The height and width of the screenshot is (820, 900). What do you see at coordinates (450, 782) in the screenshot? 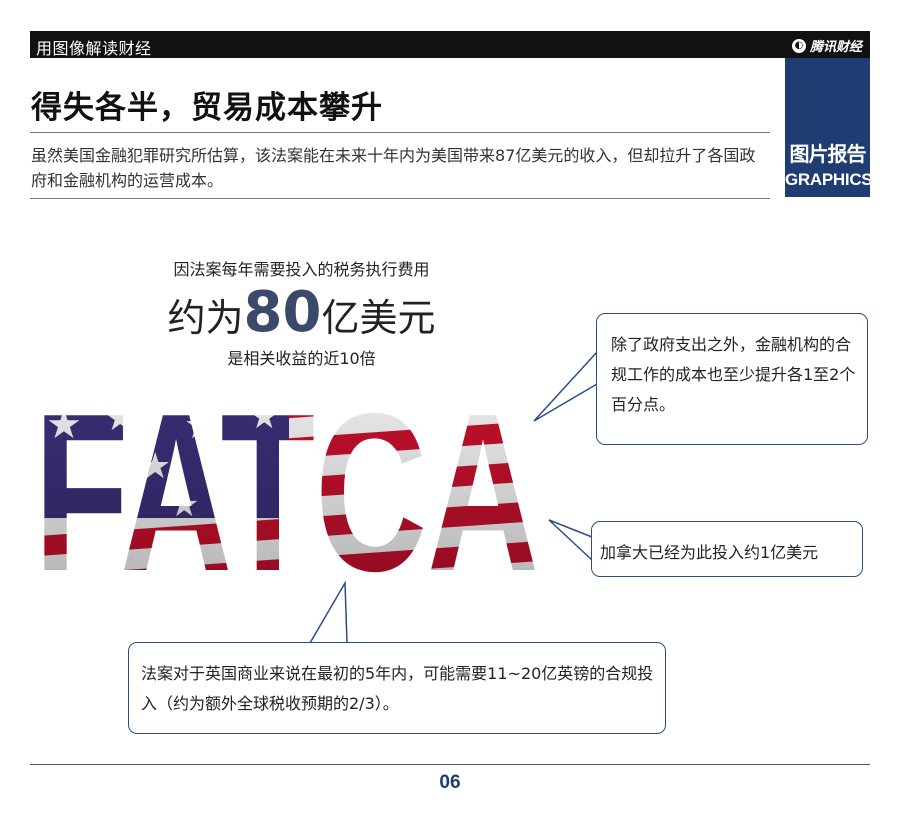
I see `page-number: 06` at bounding box center [450, 782].